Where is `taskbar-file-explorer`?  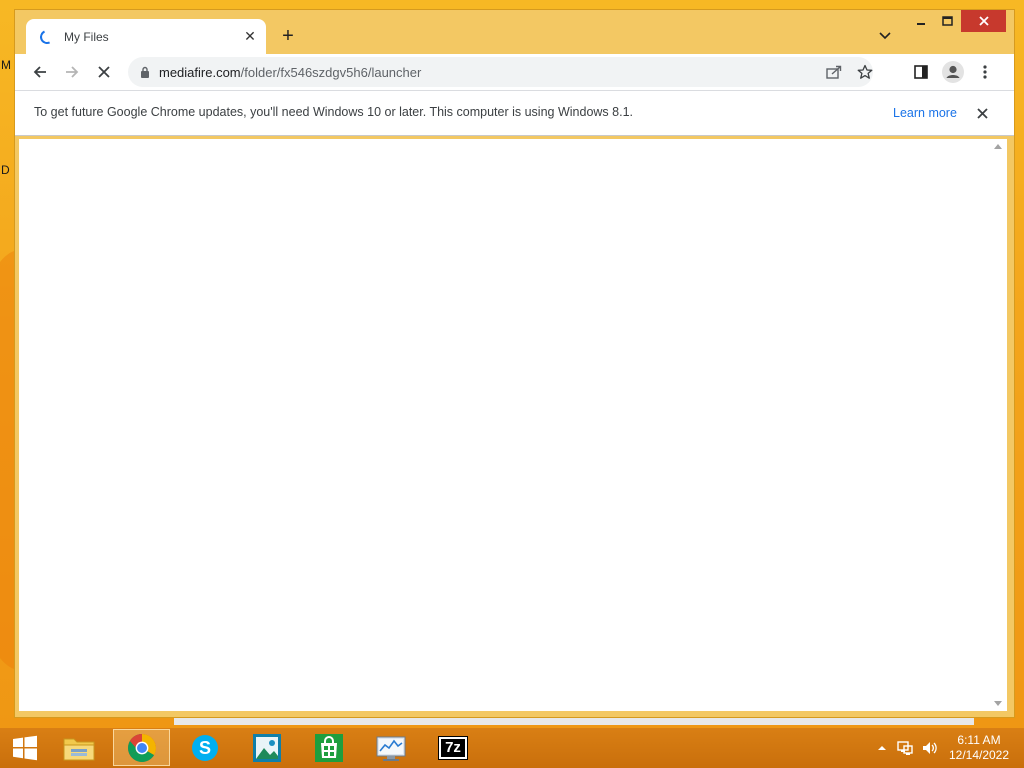 taskbar-file-explorer is located at coordinates (78, 747).